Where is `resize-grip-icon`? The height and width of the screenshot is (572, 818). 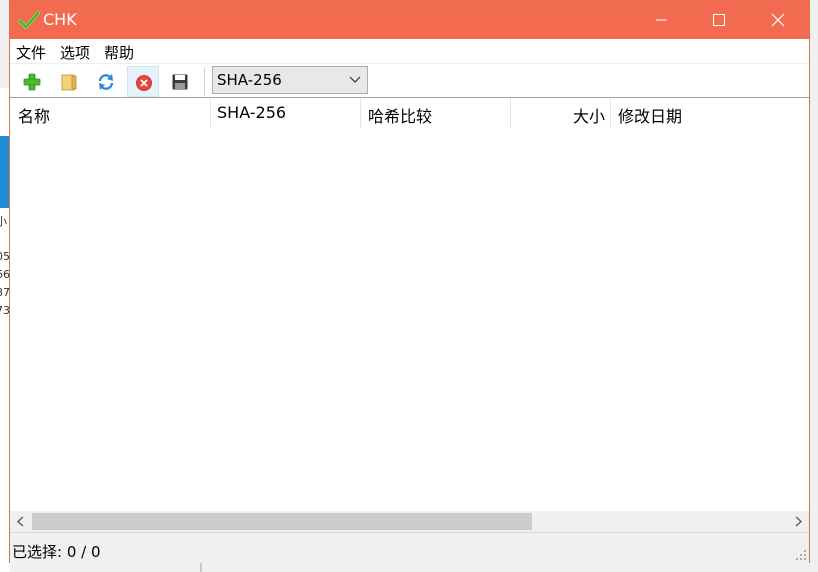 resize-grip-icon is located at coordinates (801, 555).